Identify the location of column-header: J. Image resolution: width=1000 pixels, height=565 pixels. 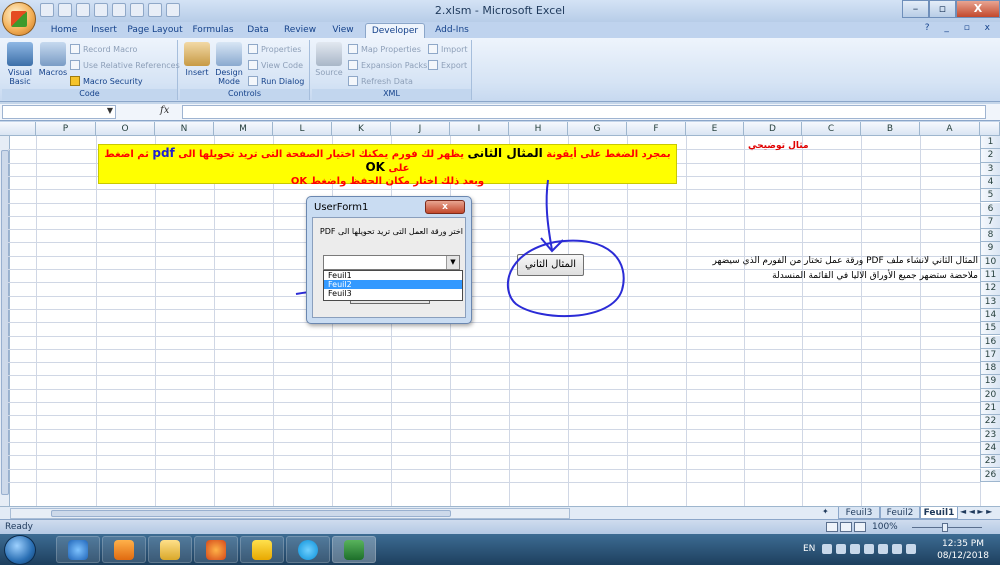
(420, 129).